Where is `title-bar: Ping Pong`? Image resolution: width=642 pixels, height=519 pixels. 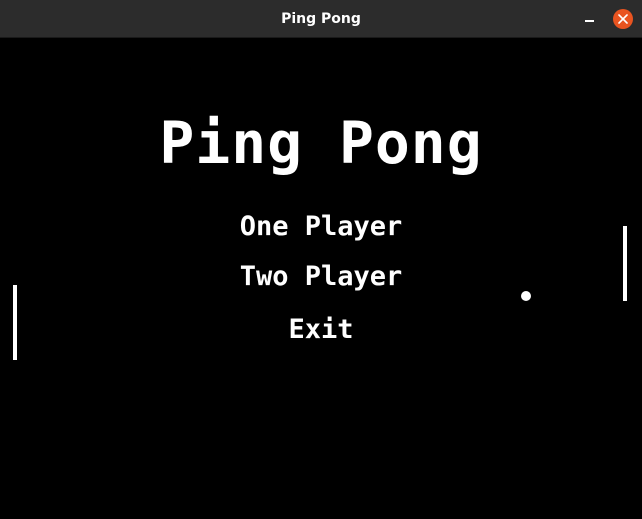 title-bar: Ping Pong is located at coordinates (321, 19).